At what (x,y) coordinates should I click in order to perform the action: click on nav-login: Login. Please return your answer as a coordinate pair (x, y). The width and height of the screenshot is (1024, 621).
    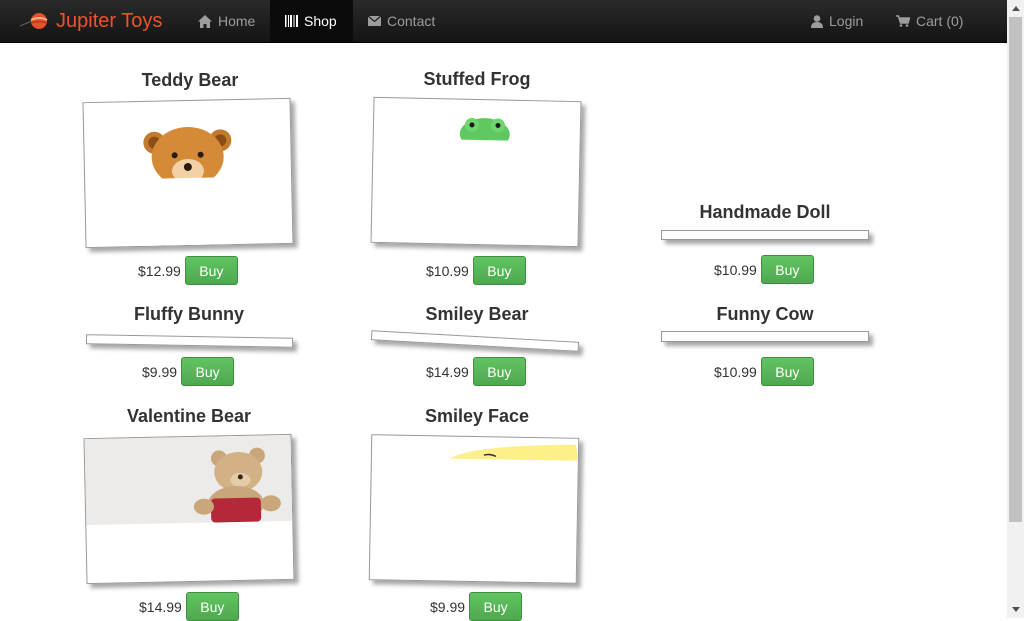
    Looking at the image, I should click on (837, 21).